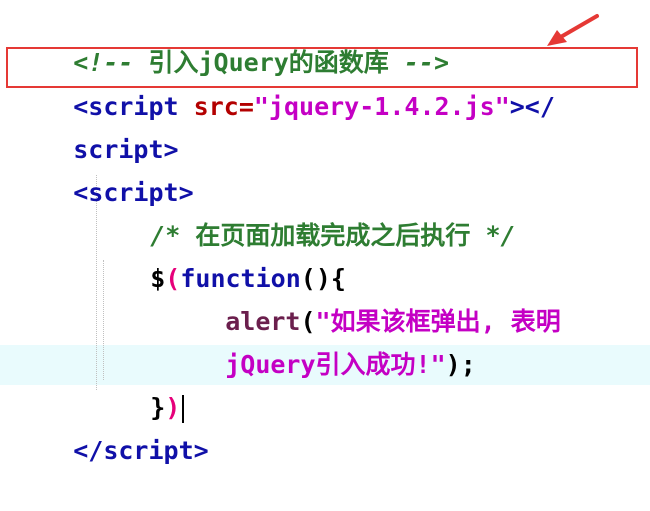  Describe the element at coordinates (88, 450) in the screenshot. I see `tag-open-bracket: </` at that location.